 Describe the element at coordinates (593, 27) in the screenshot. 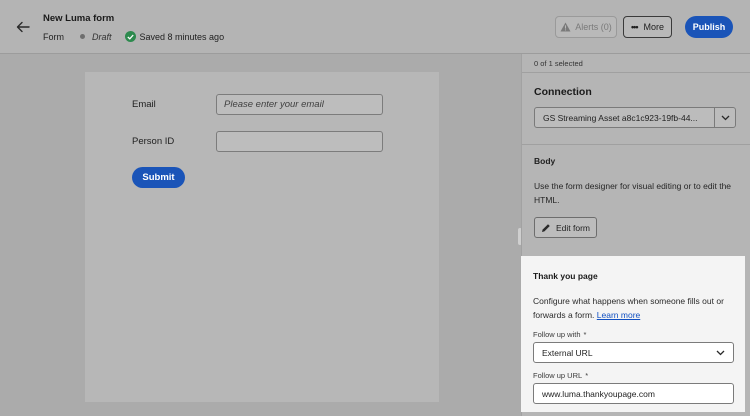

I see `alerts-label: Alerts (0)` at that location.